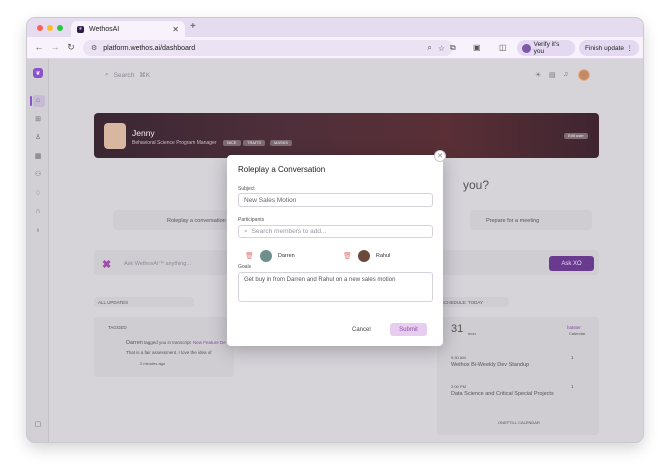 The height and width of the screenshot is (476, 670). Describe the element at coordinates (39, 47) in the screenshot. I see `back-arrow-icon: ←` at that location.